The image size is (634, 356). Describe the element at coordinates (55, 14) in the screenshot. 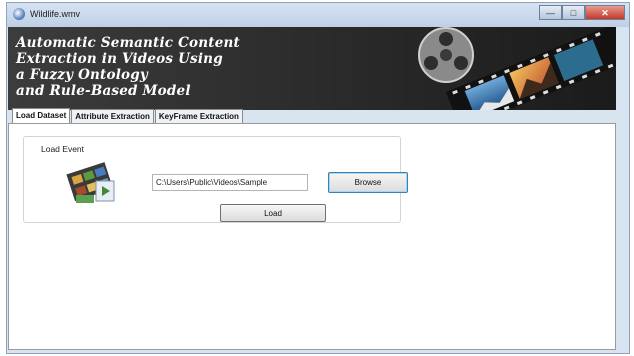

I see `window-title: Wildlife.wmv` at that location.